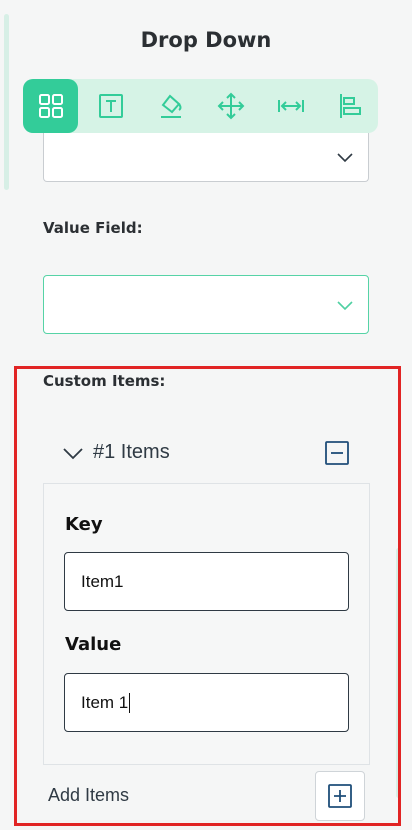 The height and width of the screenshot is (830, 412). I want to click on value-input-value: Item 1, so click(105, 702).